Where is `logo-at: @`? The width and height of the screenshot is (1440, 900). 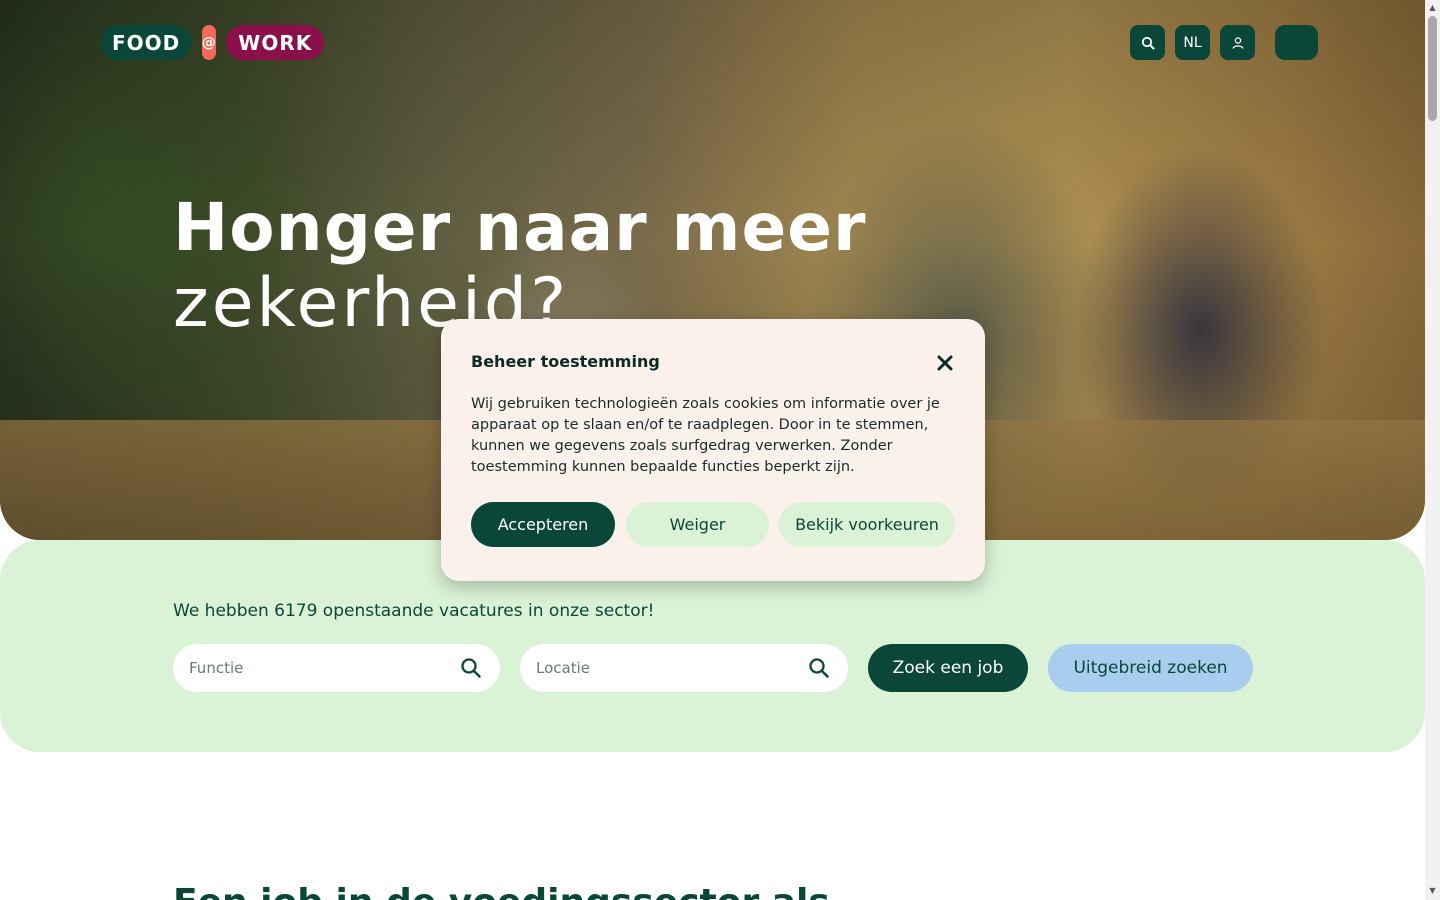
logo-at: @ is located at coordinates (209, 42).